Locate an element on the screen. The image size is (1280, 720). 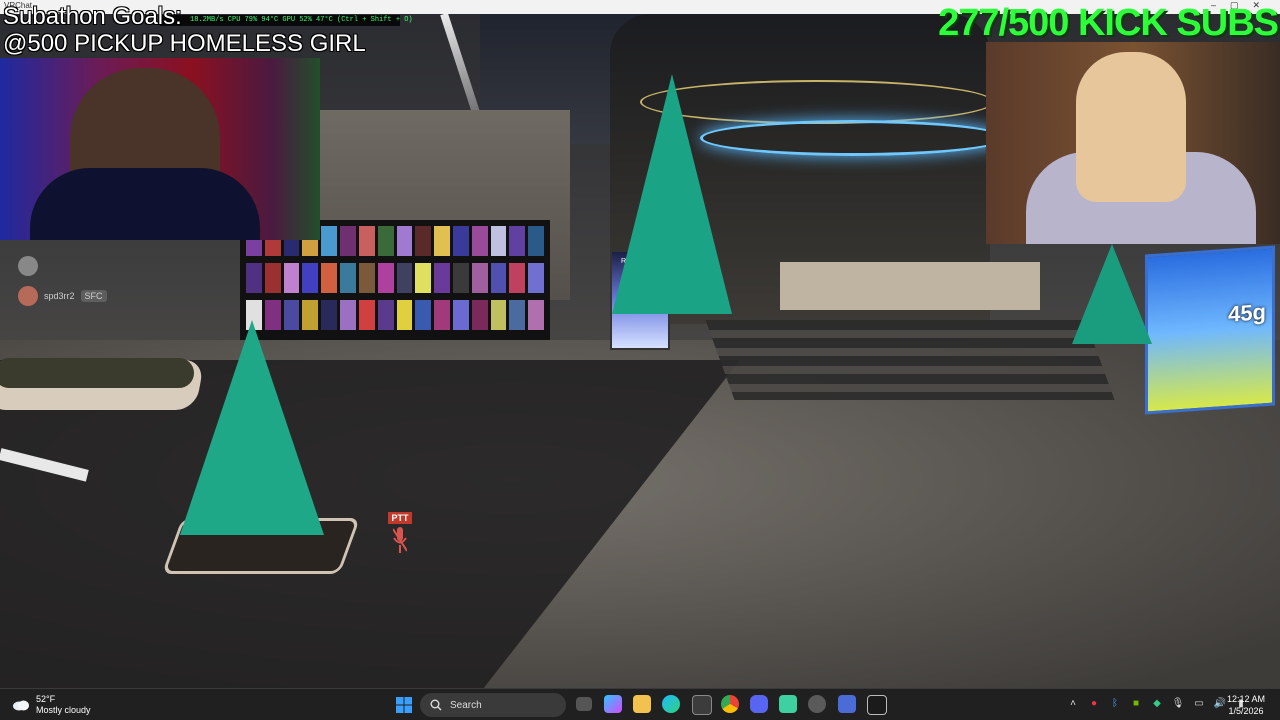
guest-figure is located at coordinates (1131, 127).